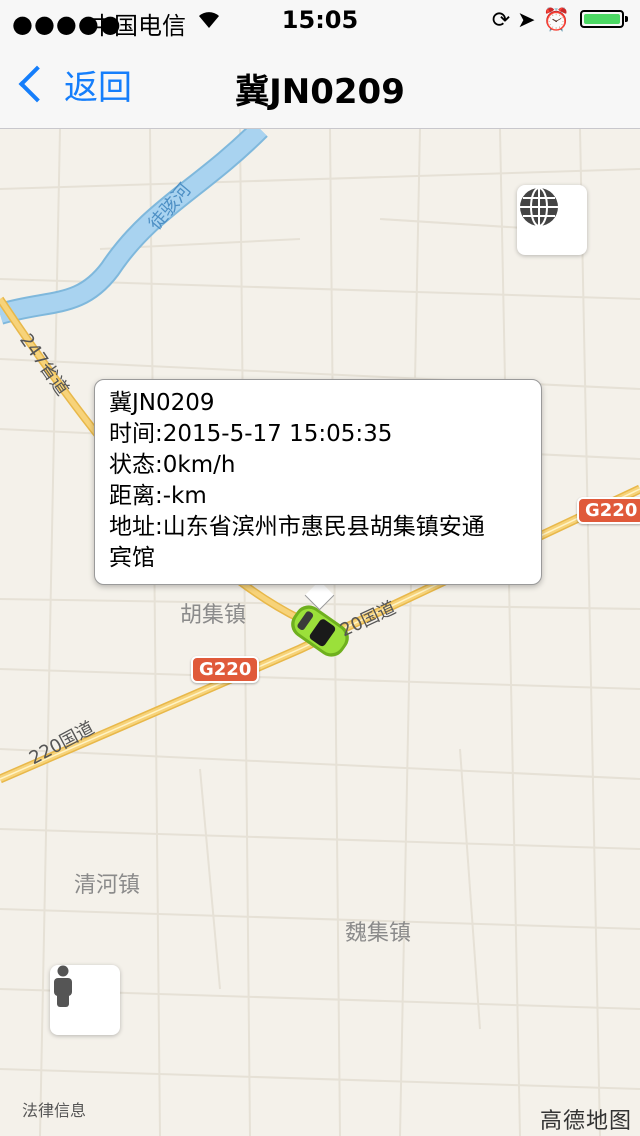 This screenshot has width=640, height=1136. Describe the element at coordinates (378, 933) in the screenshot. I see `place-label-weiji: 魏集镇` at that location.